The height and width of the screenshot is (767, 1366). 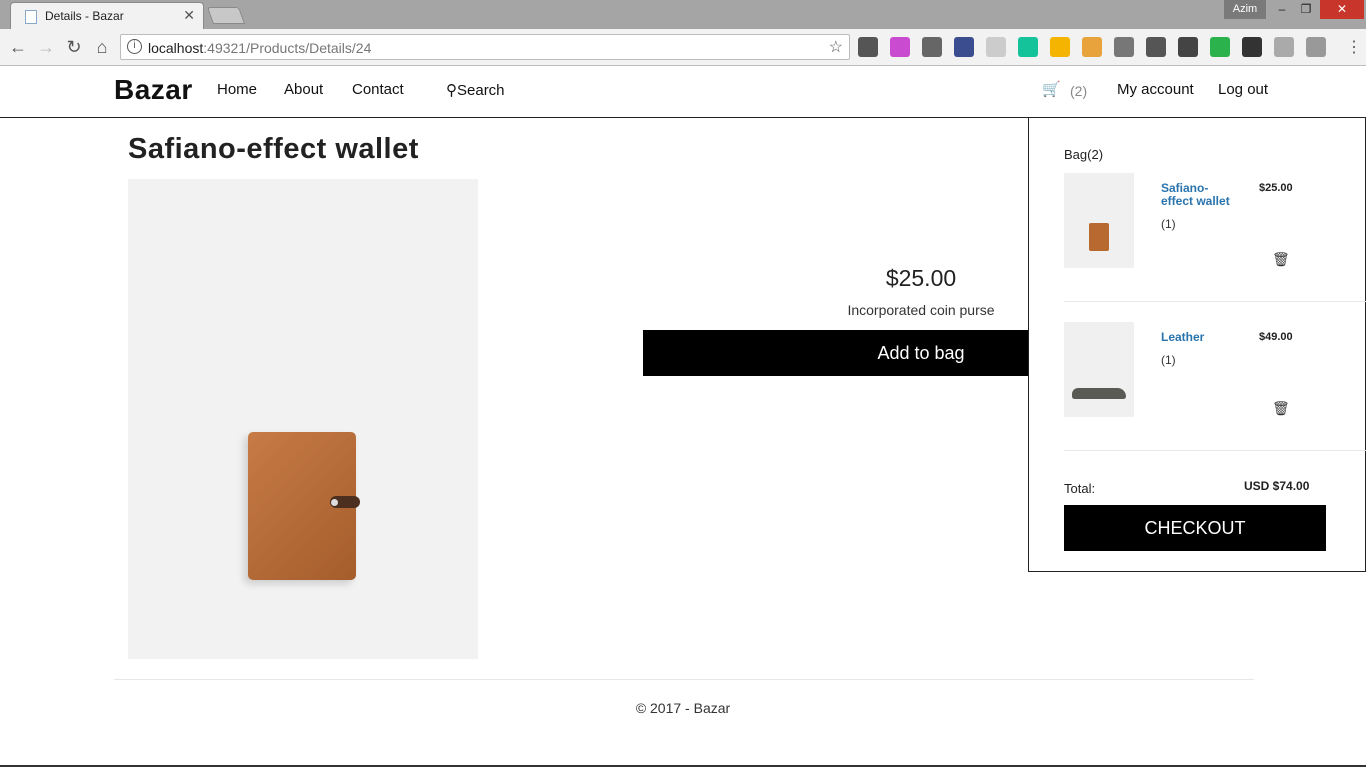 I want to click on shield-icon, so click(x=1220, y=47).